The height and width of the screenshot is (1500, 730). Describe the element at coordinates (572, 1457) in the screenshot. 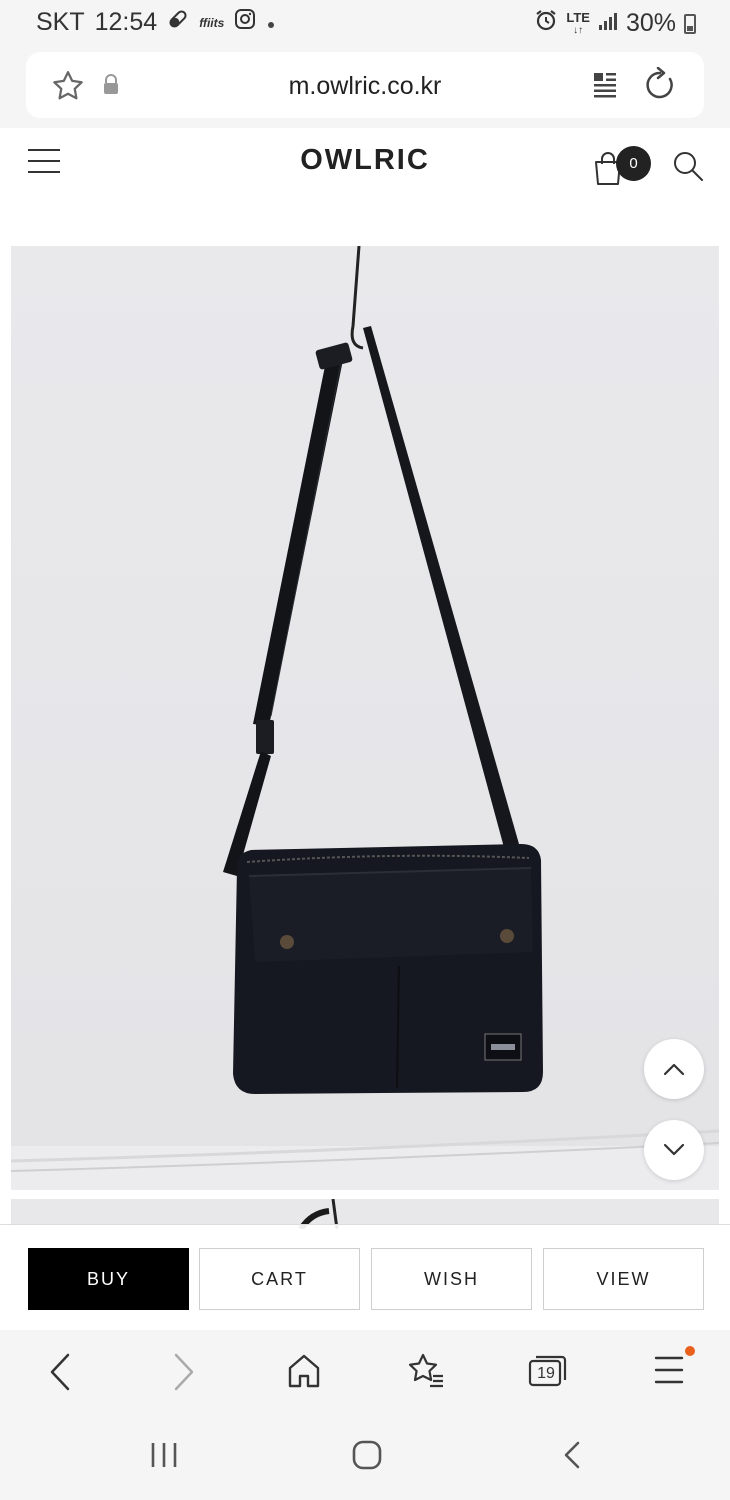

I see `system-back-icon` at that location.